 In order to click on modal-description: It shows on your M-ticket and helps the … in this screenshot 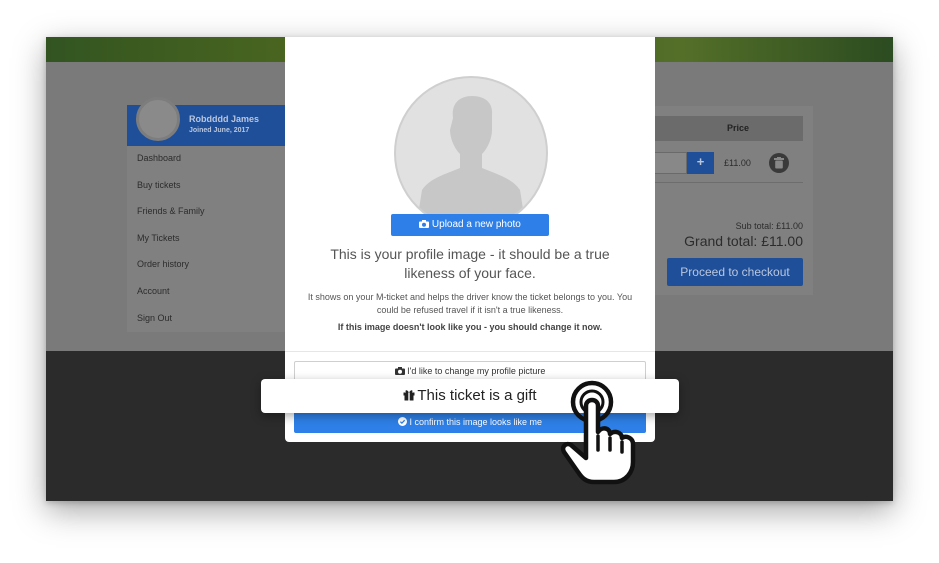, I will do `click(470, 303)`.